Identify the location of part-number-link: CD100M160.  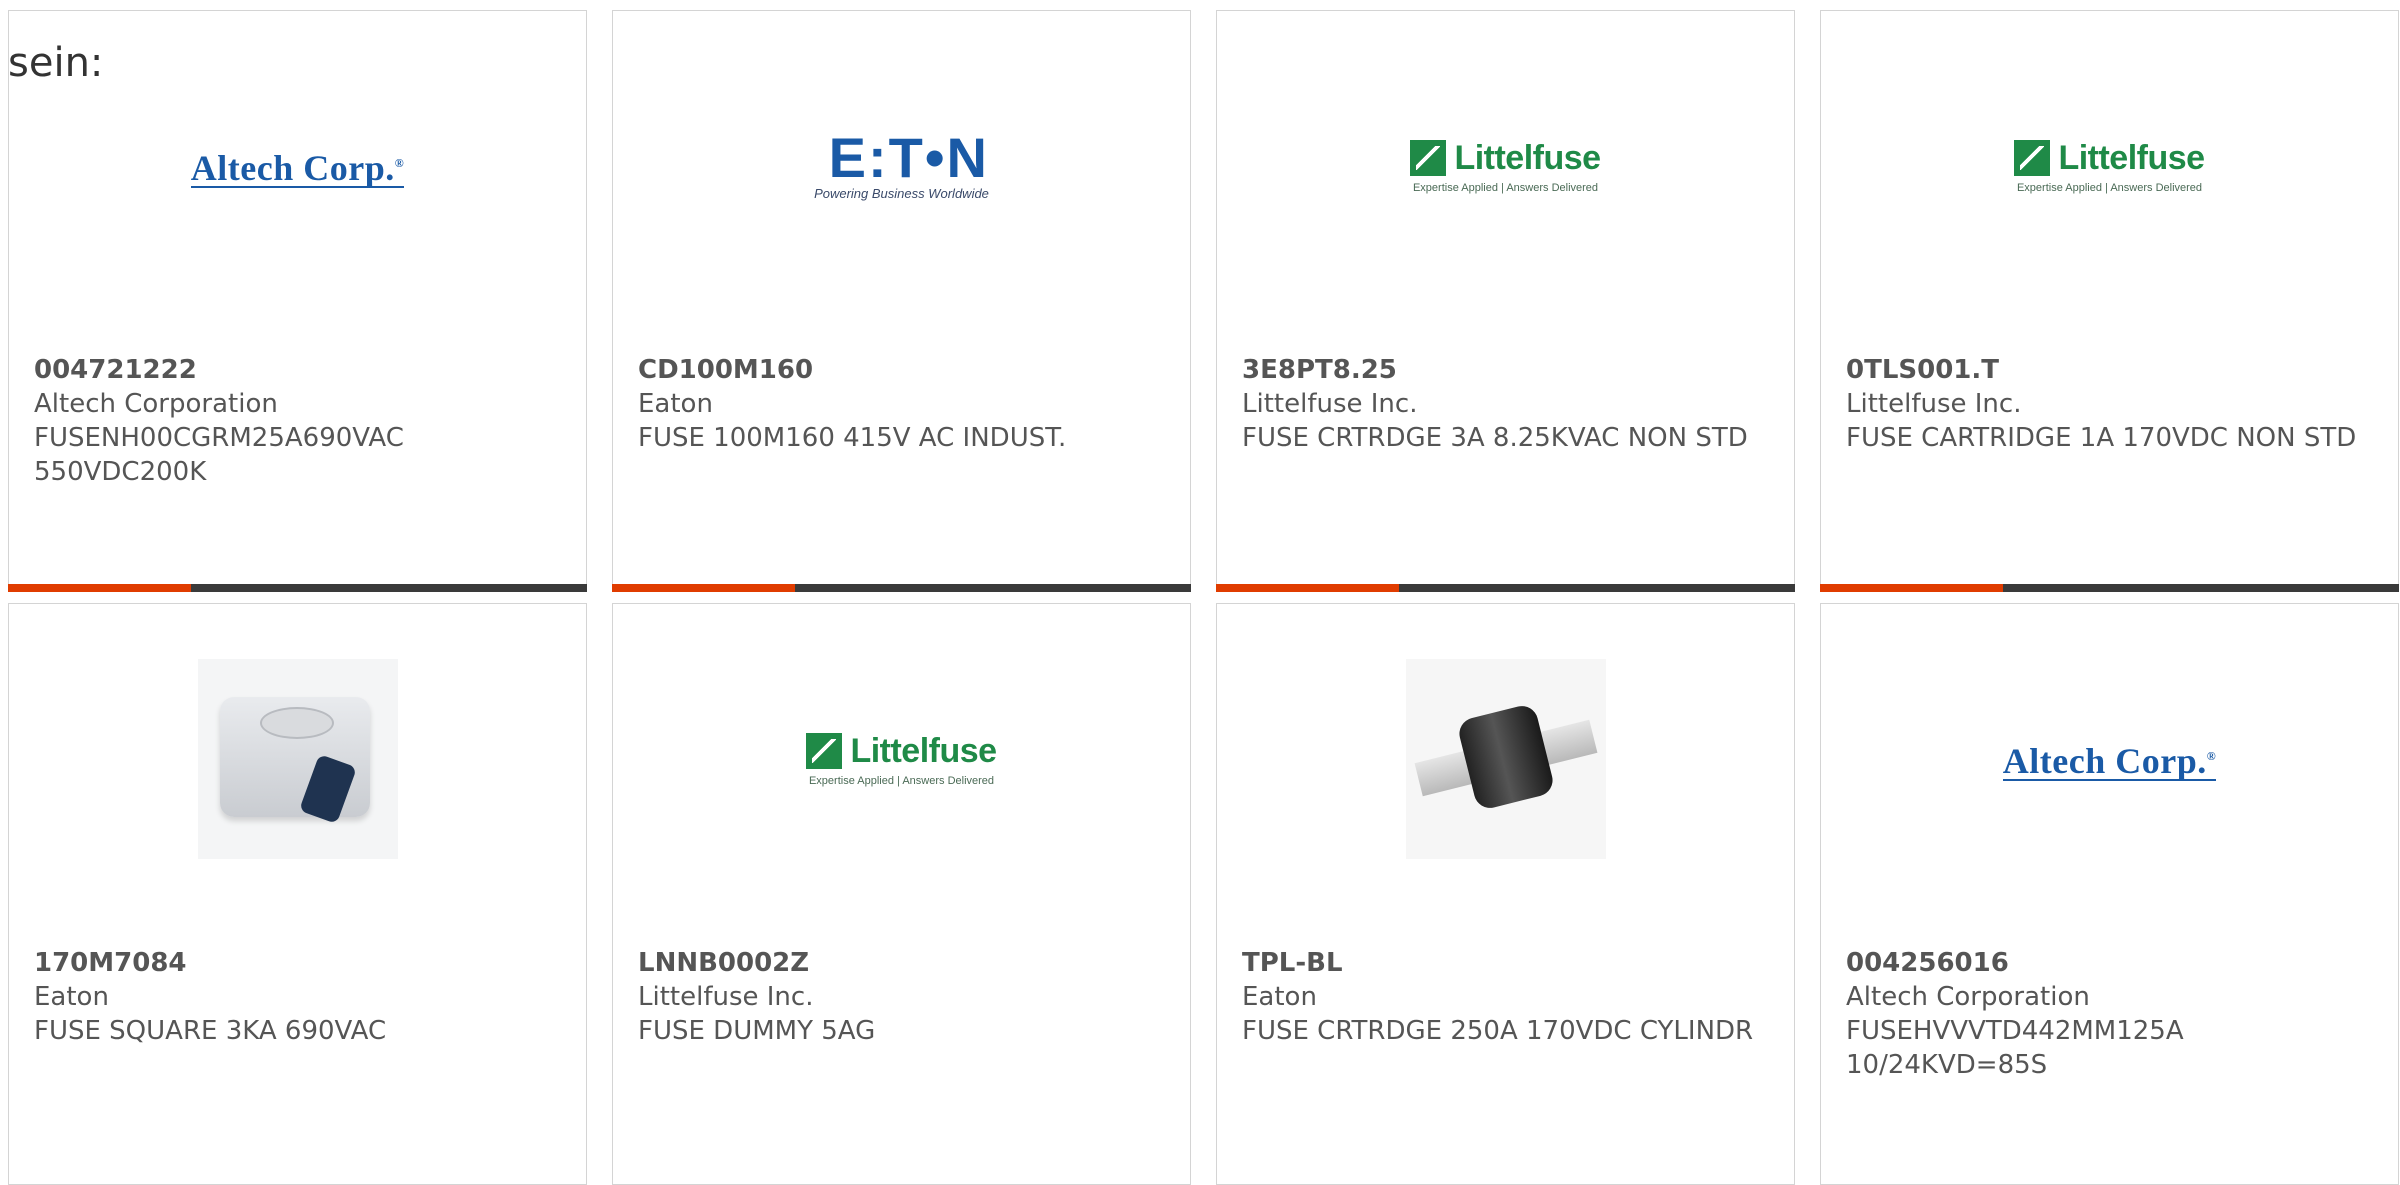
(904, 370).